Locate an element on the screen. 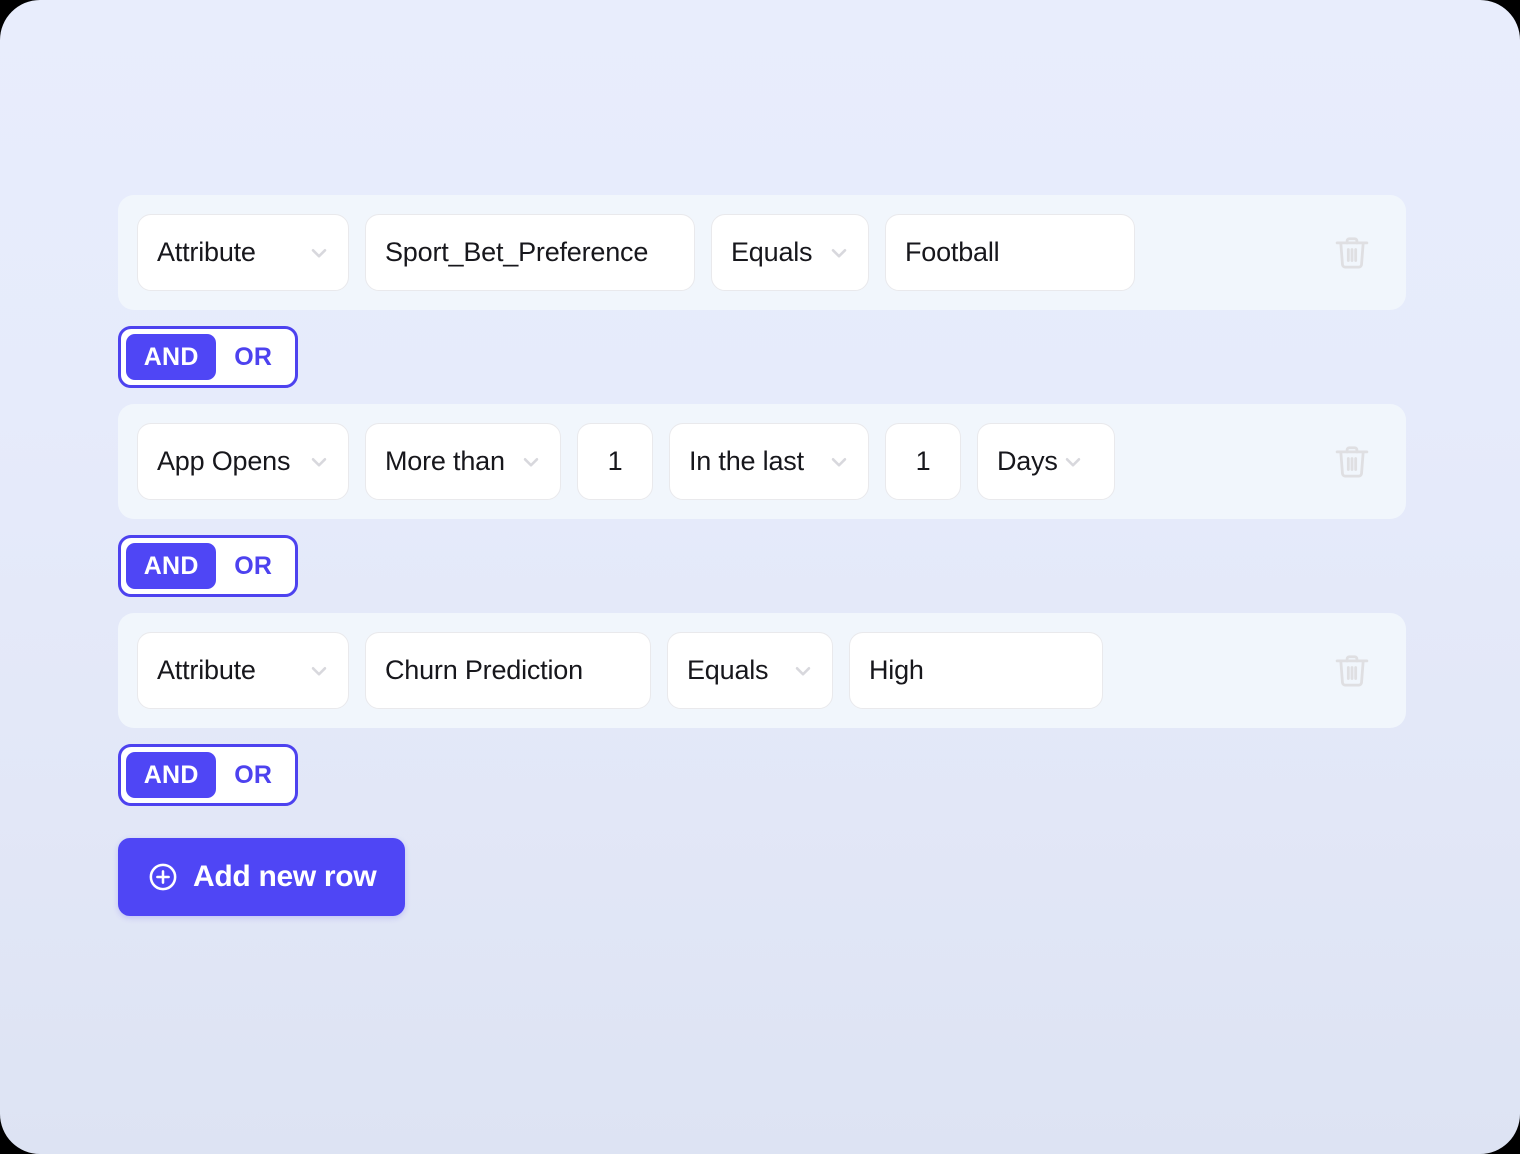  row-1-operator-select: Equals is located at coordinates (790, 252).